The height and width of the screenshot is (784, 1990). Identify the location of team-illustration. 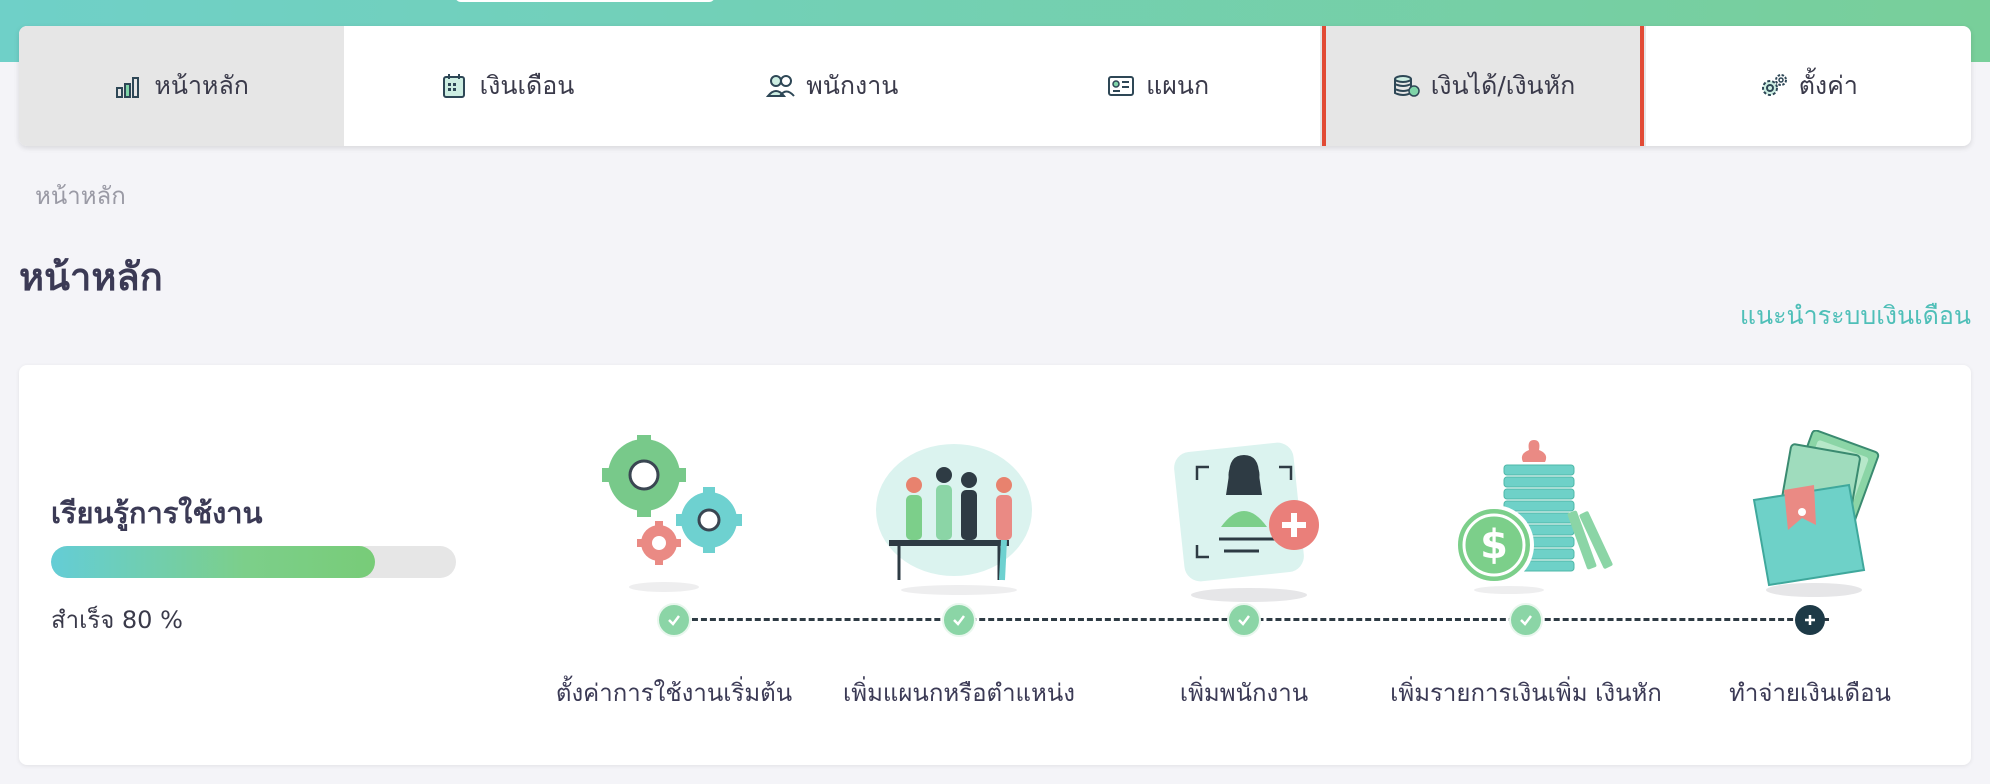
(959, 520).